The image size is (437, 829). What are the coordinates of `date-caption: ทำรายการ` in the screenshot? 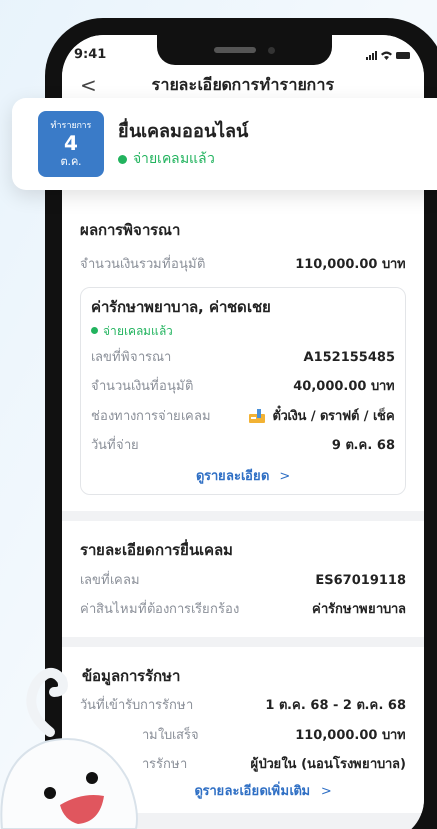 It's located at (71, 126).